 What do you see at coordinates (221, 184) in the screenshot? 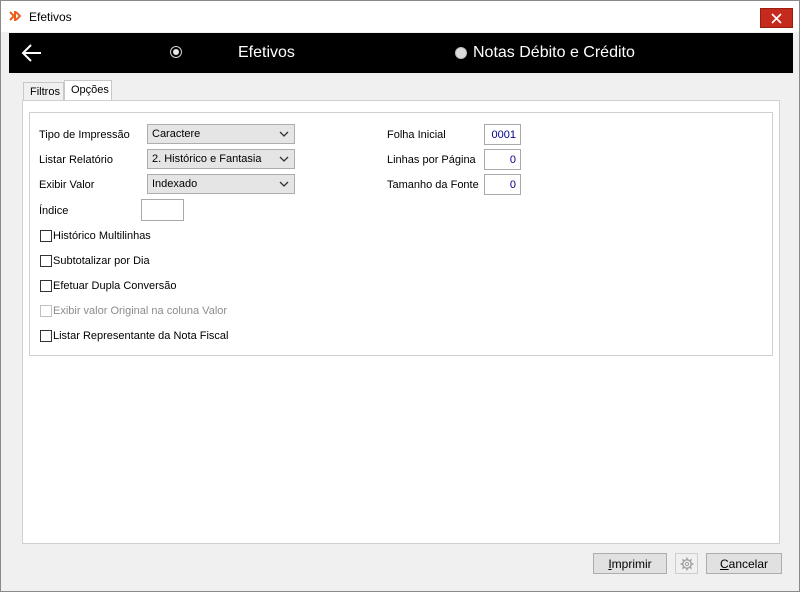
I see `select-exibir-valor: Indexado` at bounding box center [221, 184].